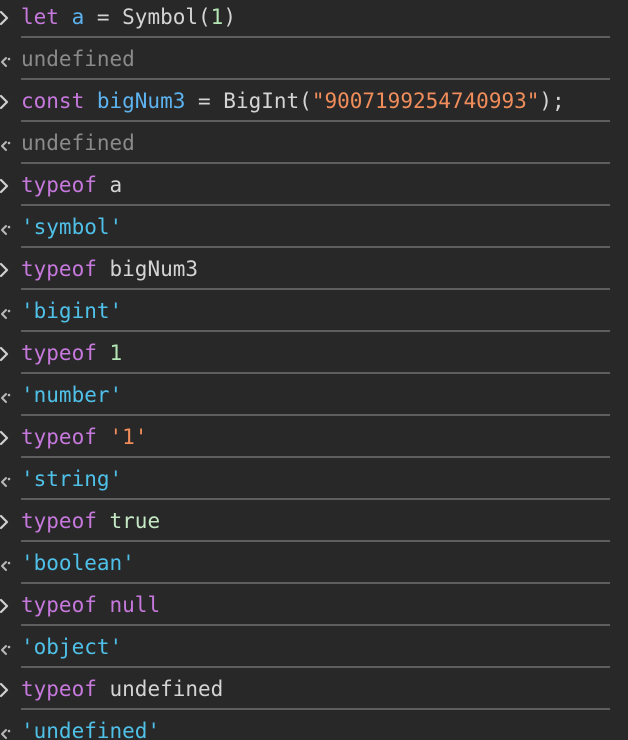 The width and height of the screenshot is (628, 740). I want to click on code-token: '1', so click(128, 437).